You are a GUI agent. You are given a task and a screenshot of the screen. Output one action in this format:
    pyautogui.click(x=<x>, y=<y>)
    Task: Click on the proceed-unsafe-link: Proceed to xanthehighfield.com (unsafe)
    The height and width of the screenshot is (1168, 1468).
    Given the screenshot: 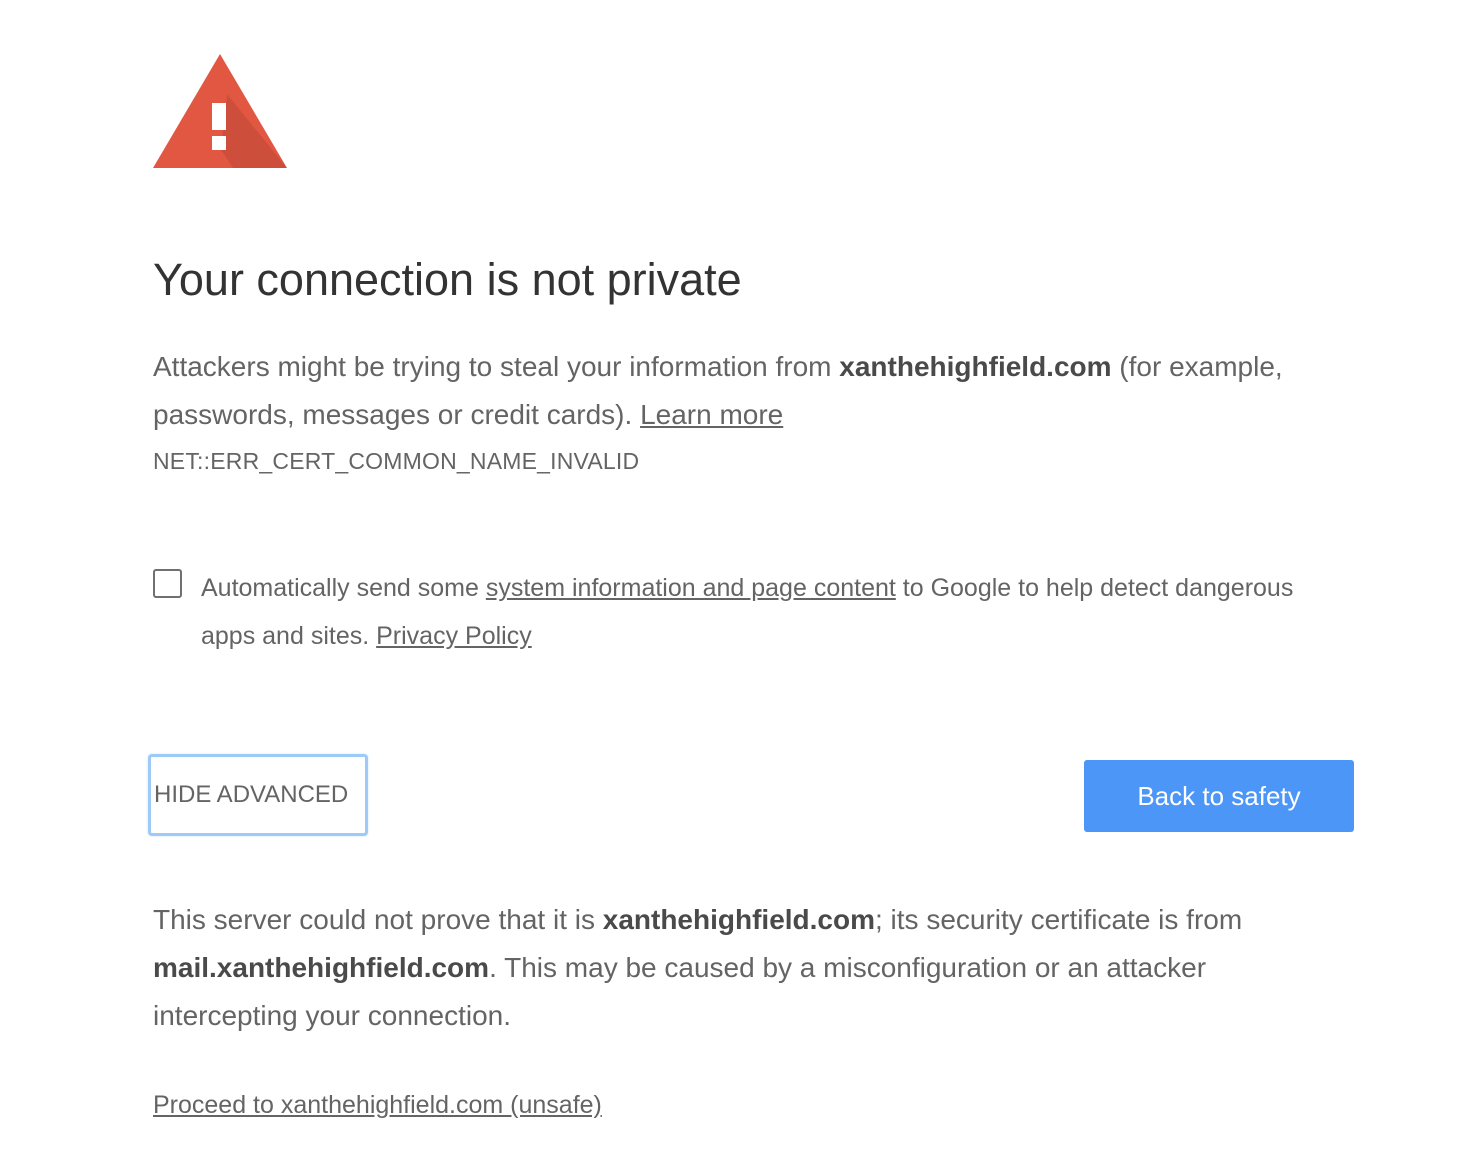 What is the action you would take?
    pyautogui.click(x=377, y=1105)
    